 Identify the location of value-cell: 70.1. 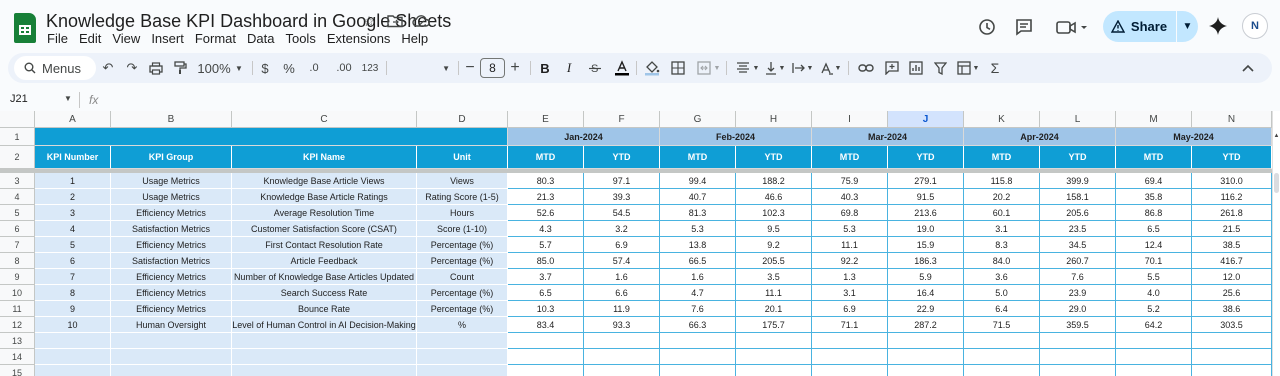
(1154, 261).